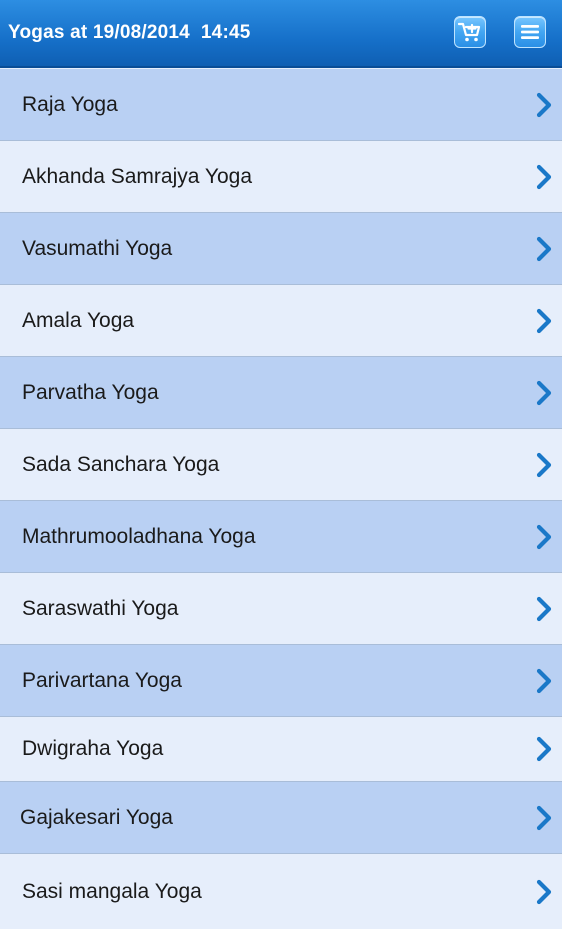 This screenshot has height=929, width=562. What do you see at coordinates (129, 32) in the screenshot?
I see `page-title: Yogas at 19/08/2014 14:45` at bounding box center [129, 32].